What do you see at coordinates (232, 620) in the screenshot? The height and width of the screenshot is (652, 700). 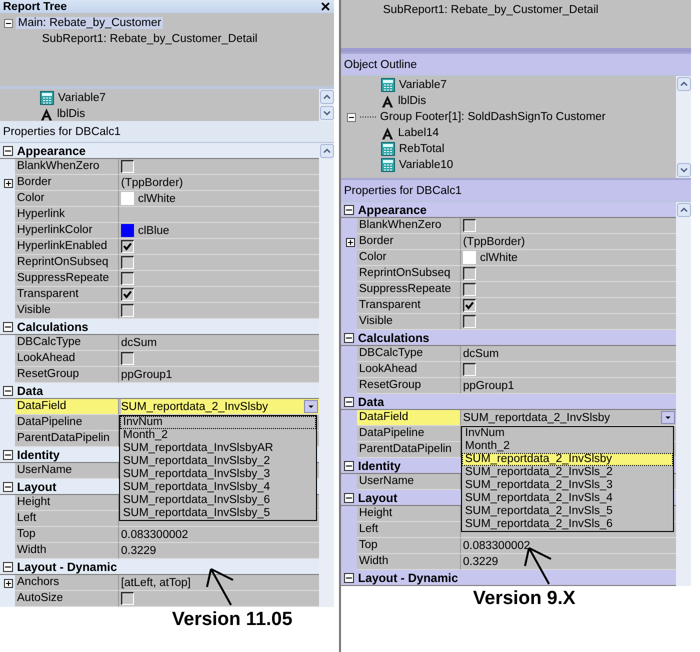 I see `version-caption: Version 11.05` at bounding box center [232, 620].